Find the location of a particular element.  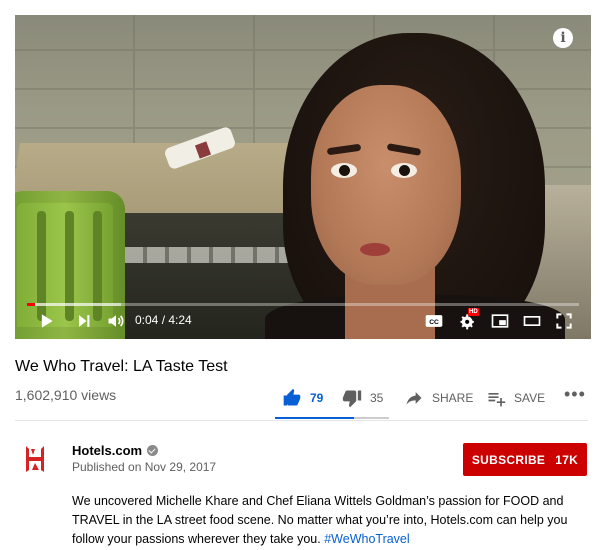

duration: 4:24 is located at coordinates (180, 320).